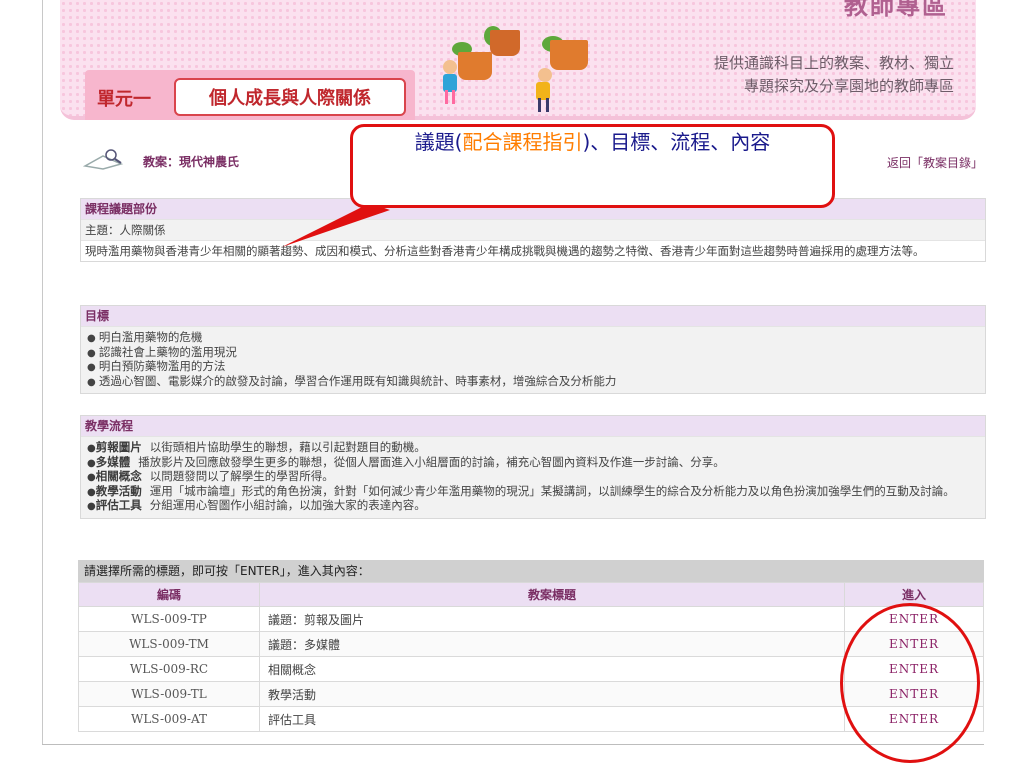 The height and width of the screenshot is (768, 1024). Describe the element at coordinates (910, 683) in the screenshot. I see `annotation-ellipse` at that location.